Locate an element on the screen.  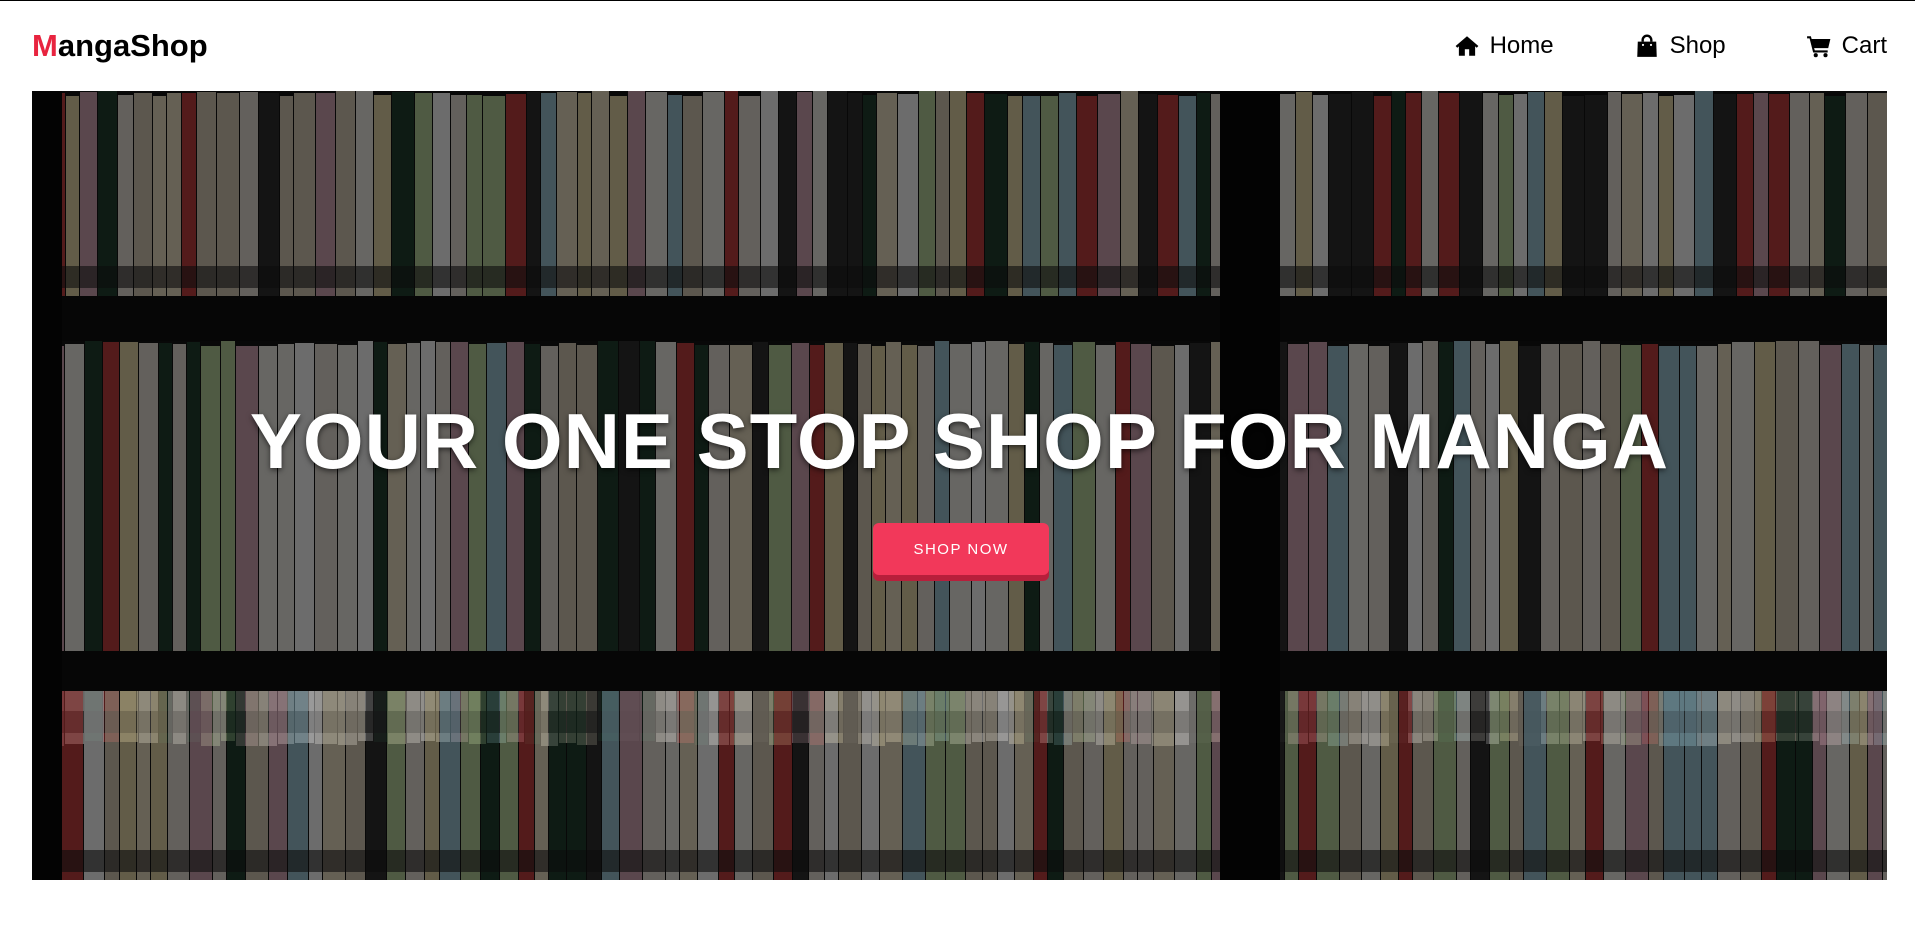
nav-cart-label: Cart is located at coordinates (1864, 45).